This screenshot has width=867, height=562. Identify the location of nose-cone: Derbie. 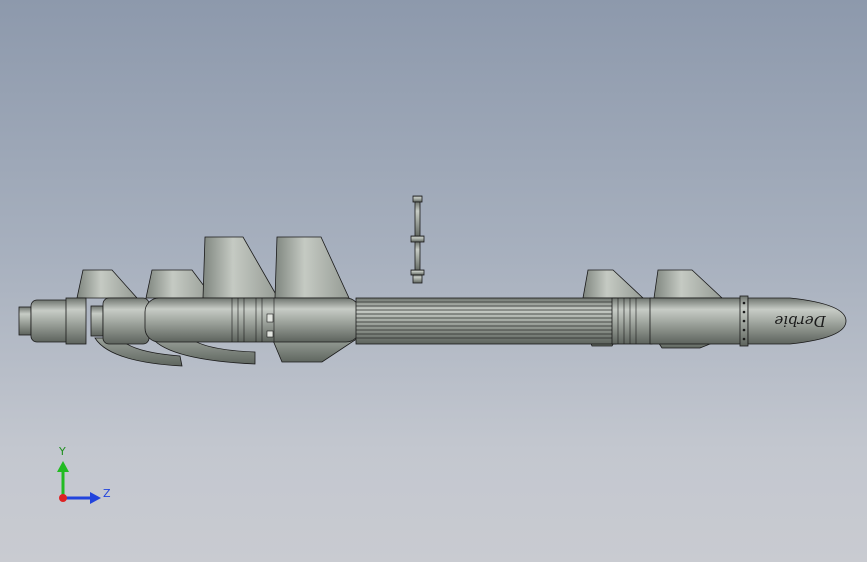
(797, 321).